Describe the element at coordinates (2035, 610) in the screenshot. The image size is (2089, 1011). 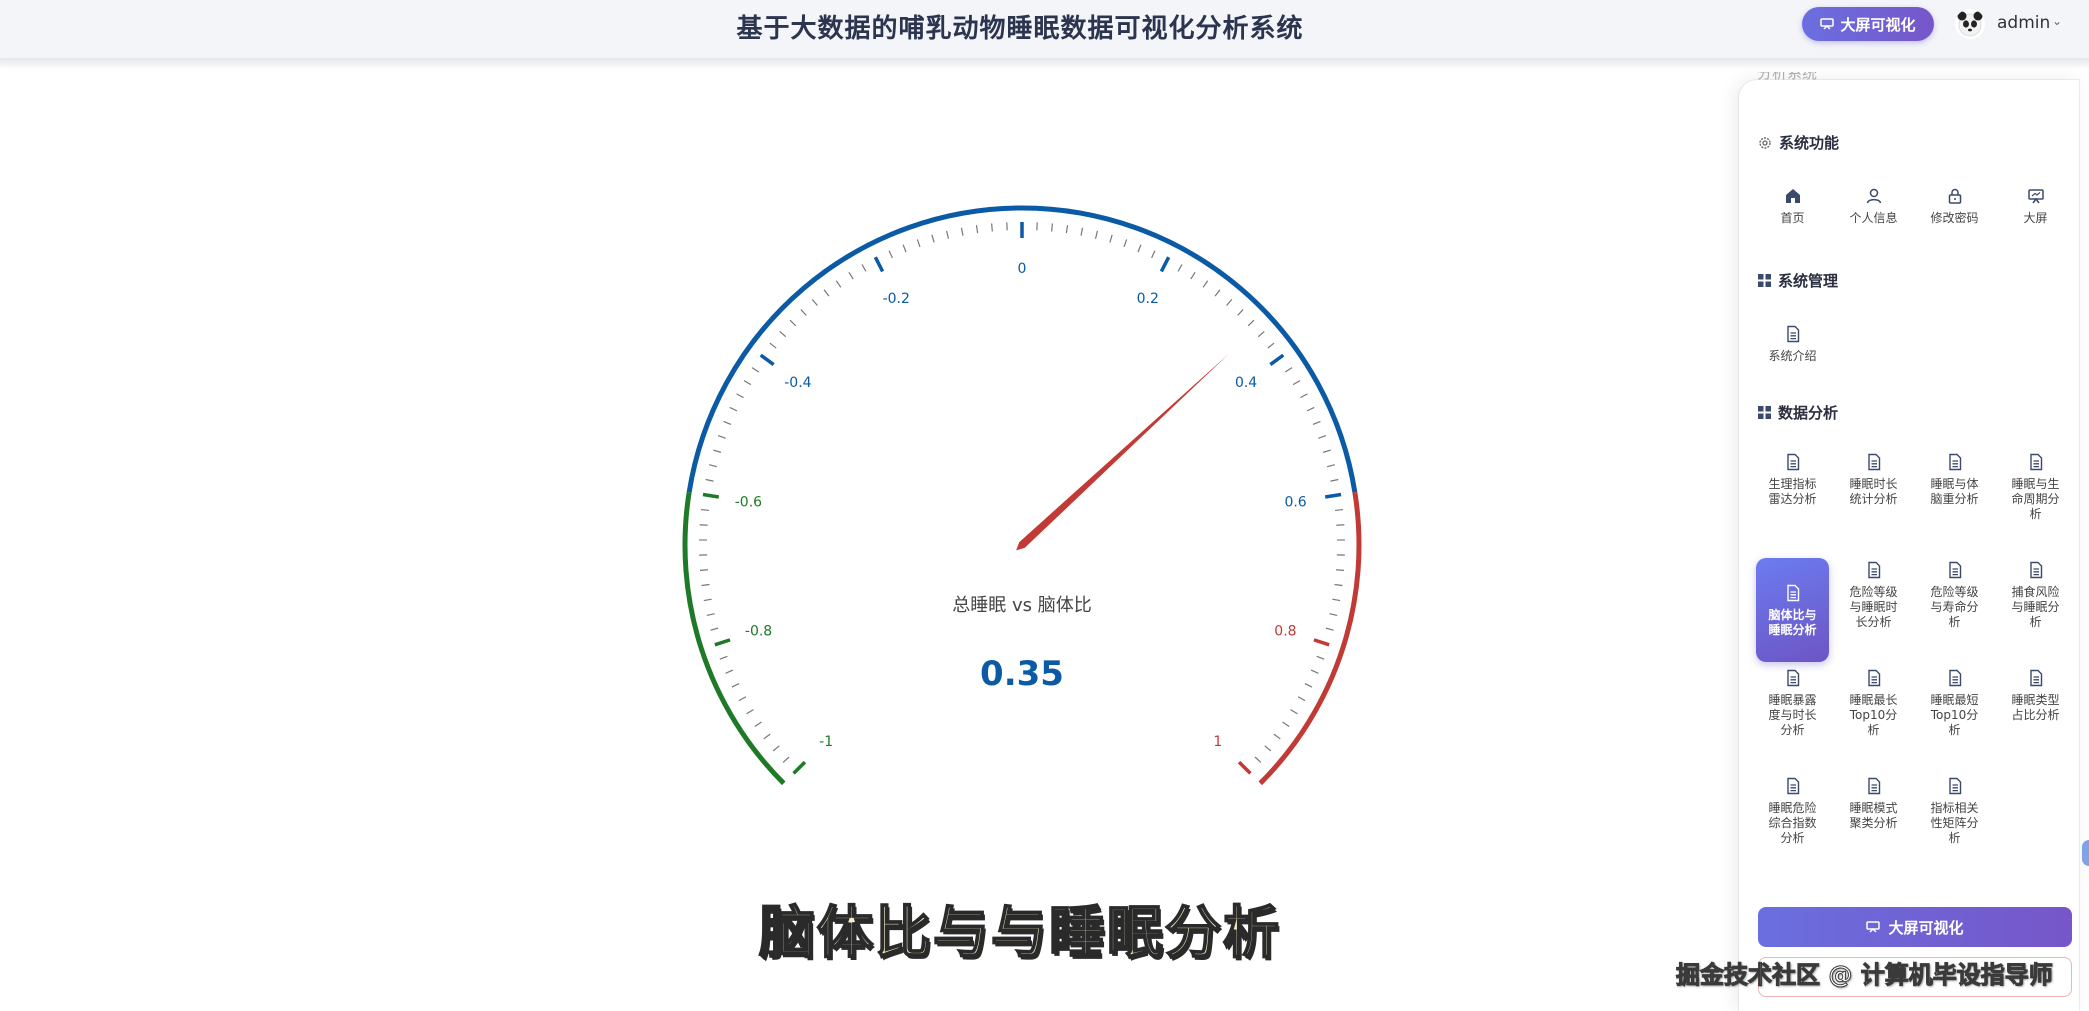
I see `analysis-item: 捕食风险 与睡眠分 析` at that location.